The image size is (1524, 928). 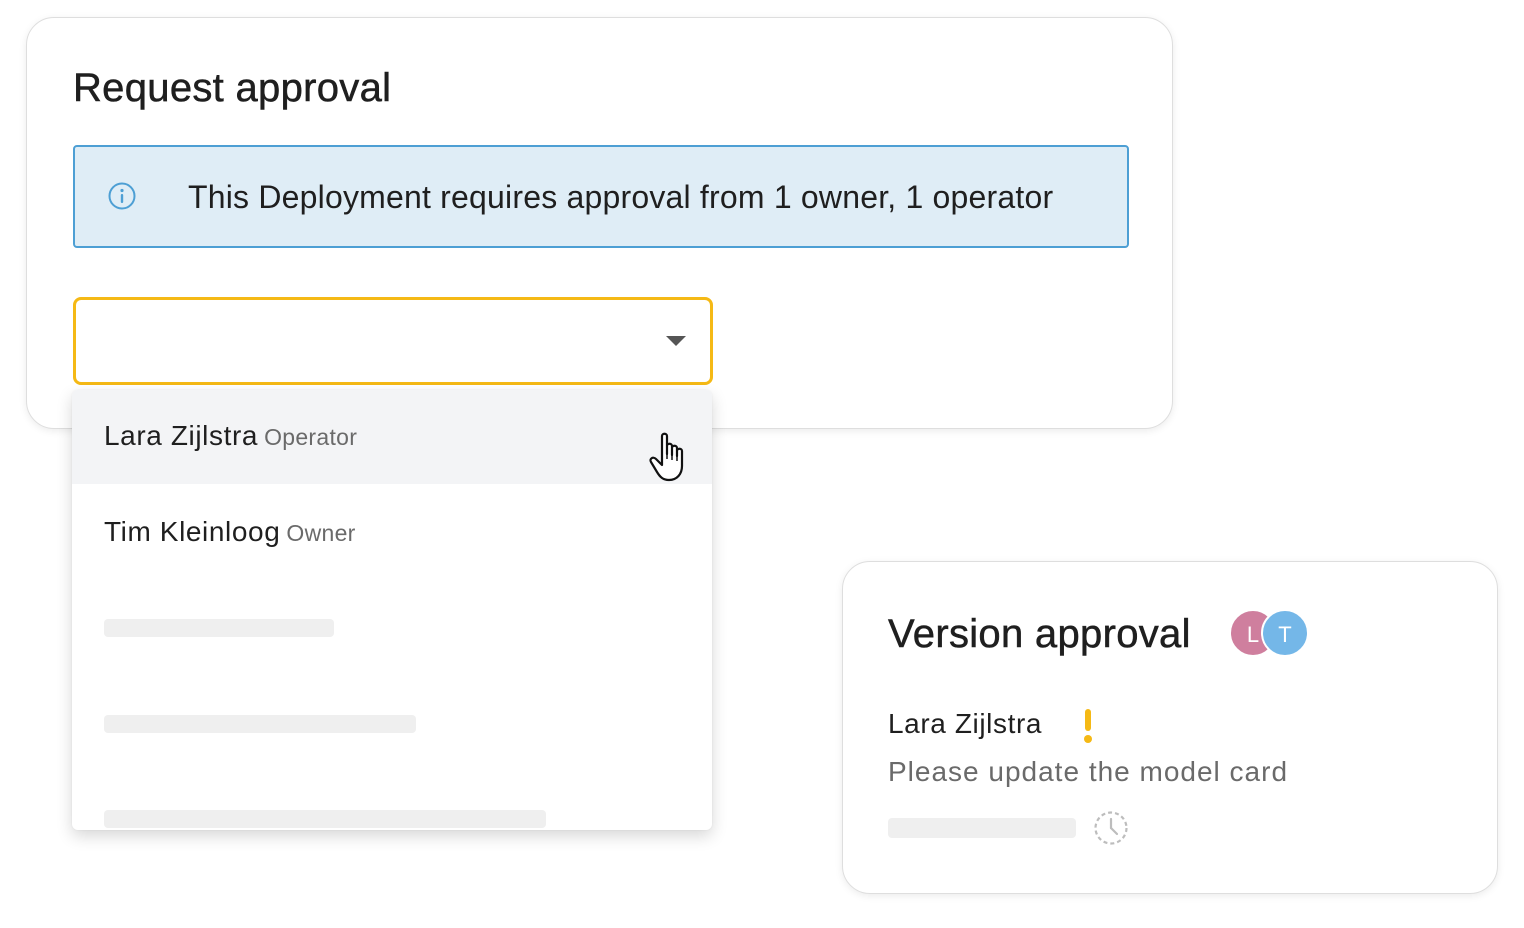 What do you see at coordinates (392, 437) in the screenshot?
I see `dropdown-option-lara-zijlstra: Lara Zijlstra Operator` at bounding box center [392, 437].